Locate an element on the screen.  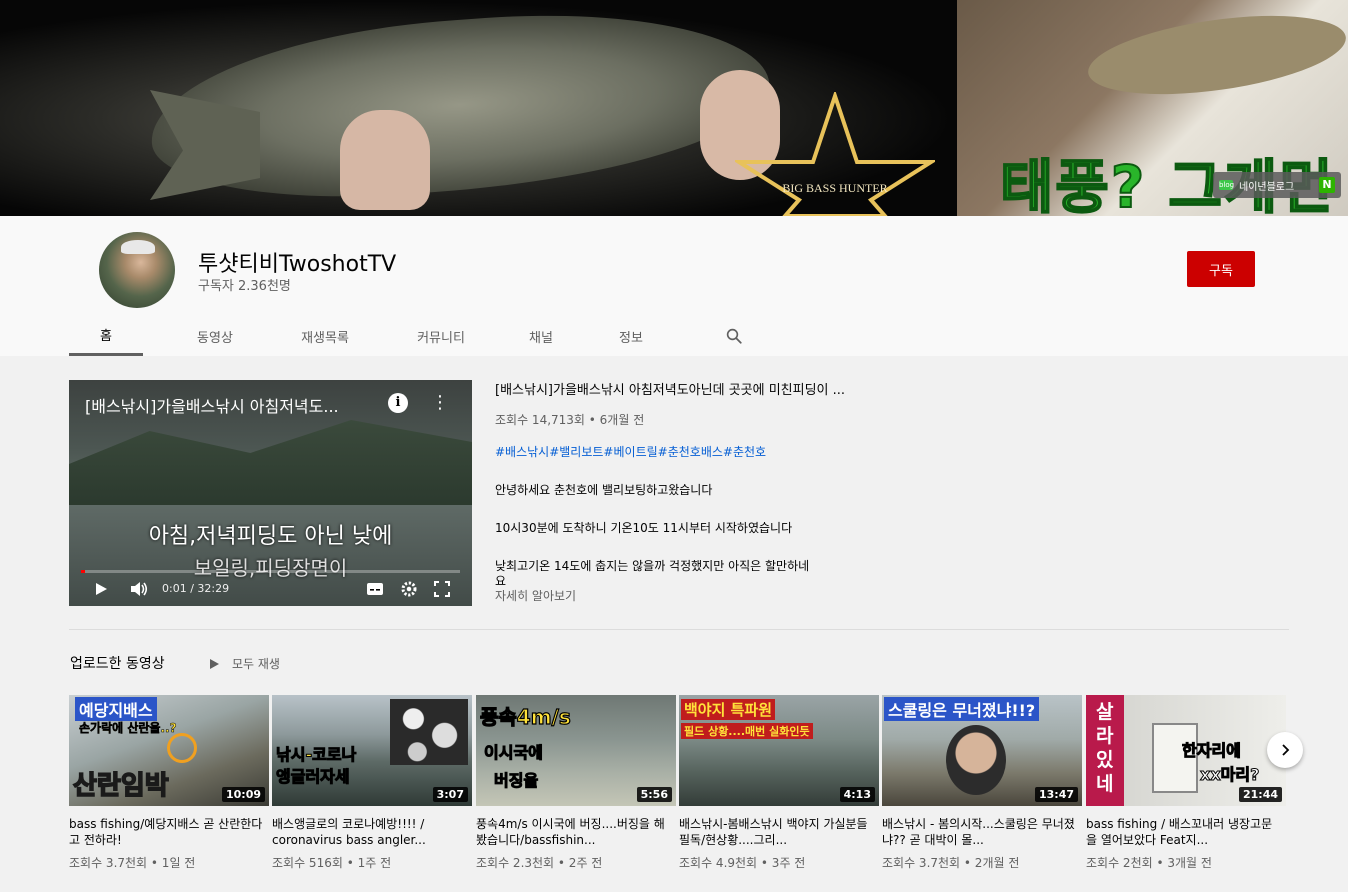
featured-desc-line-2: 10시30분에 도착하니 기온10도 11시부터 시작하였습니다 is located at coordinates (644, 528).